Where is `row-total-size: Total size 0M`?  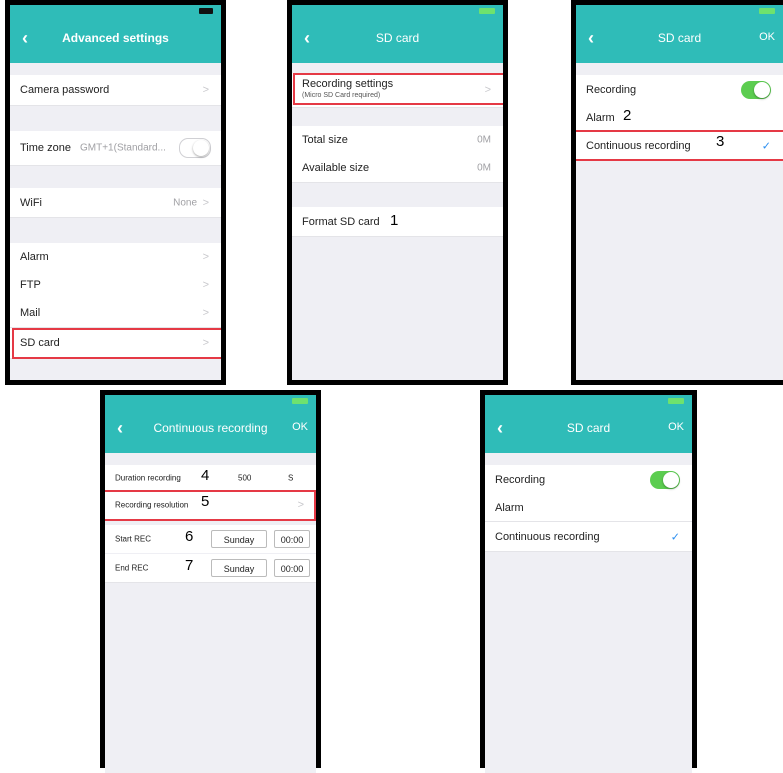 row-total-size: Total size 0M is located at coordinates (397, 140).